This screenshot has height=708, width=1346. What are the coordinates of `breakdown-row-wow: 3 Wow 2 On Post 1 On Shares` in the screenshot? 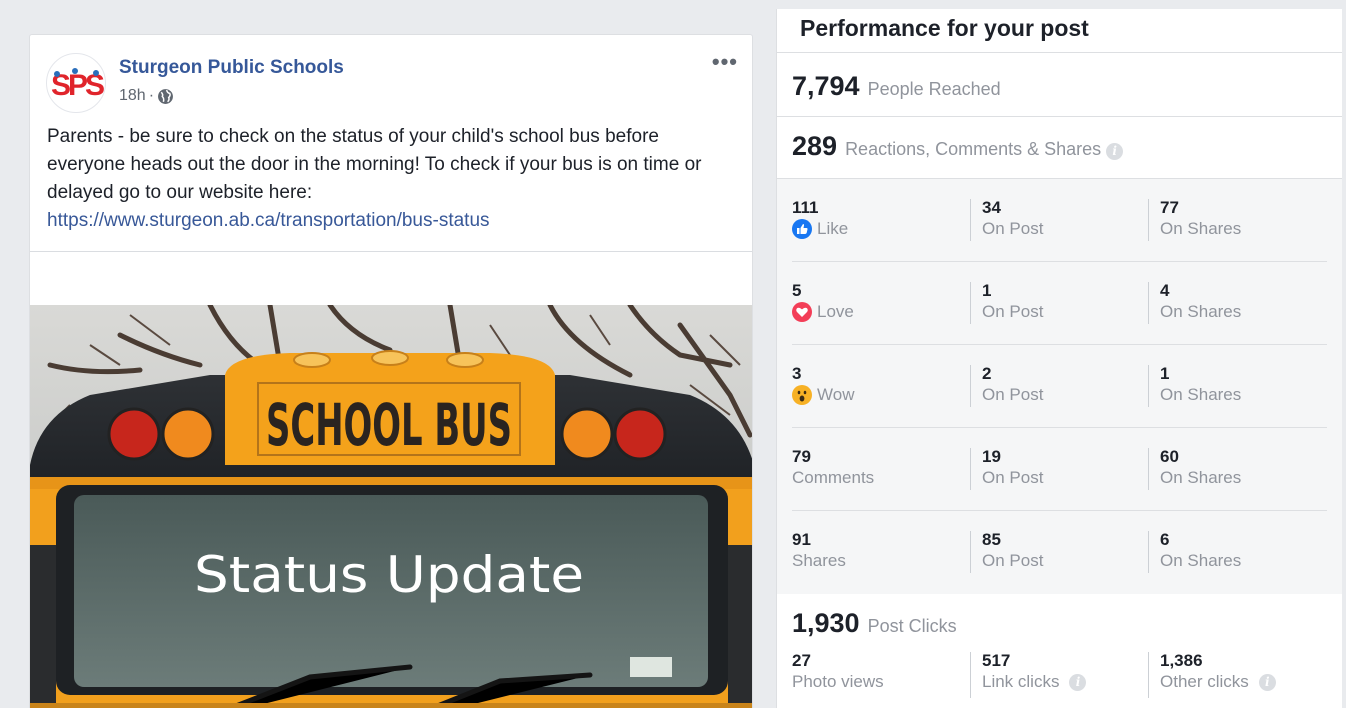 It's located at (1059, 386).